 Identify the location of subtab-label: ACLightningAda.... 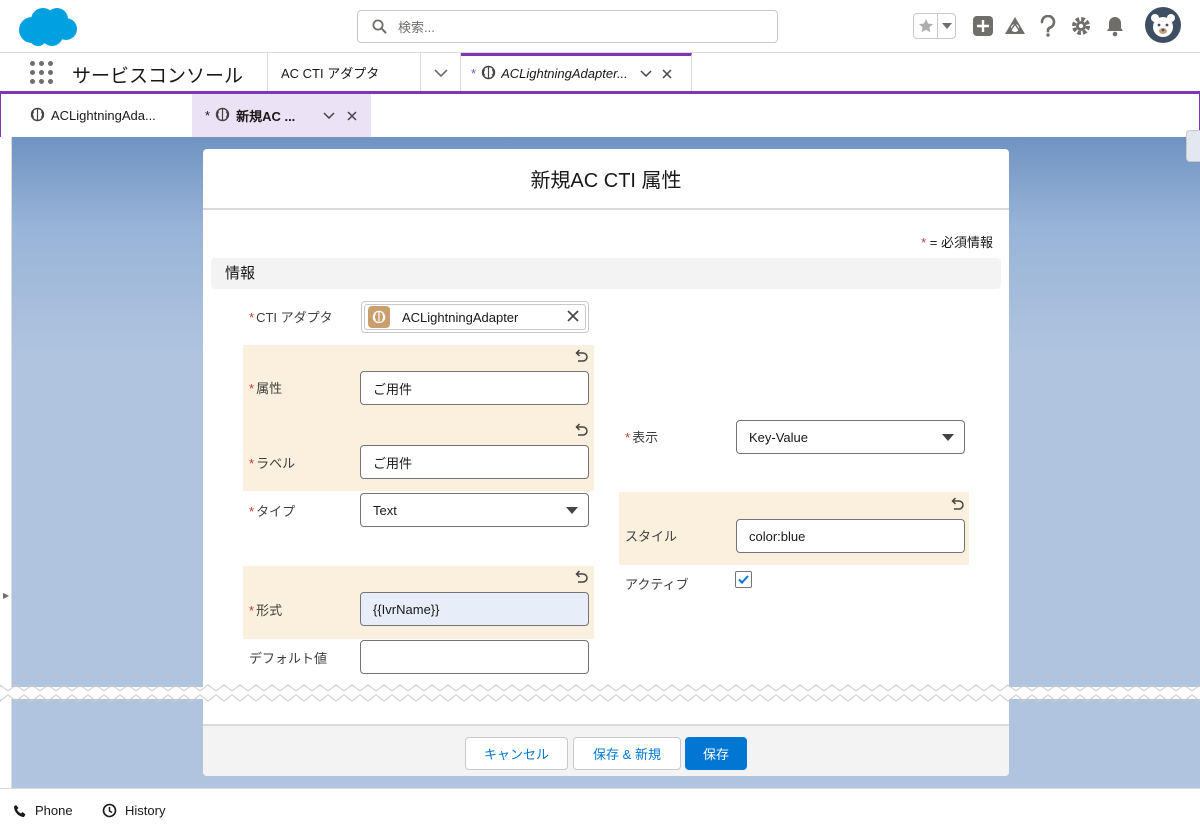
(103, 115).